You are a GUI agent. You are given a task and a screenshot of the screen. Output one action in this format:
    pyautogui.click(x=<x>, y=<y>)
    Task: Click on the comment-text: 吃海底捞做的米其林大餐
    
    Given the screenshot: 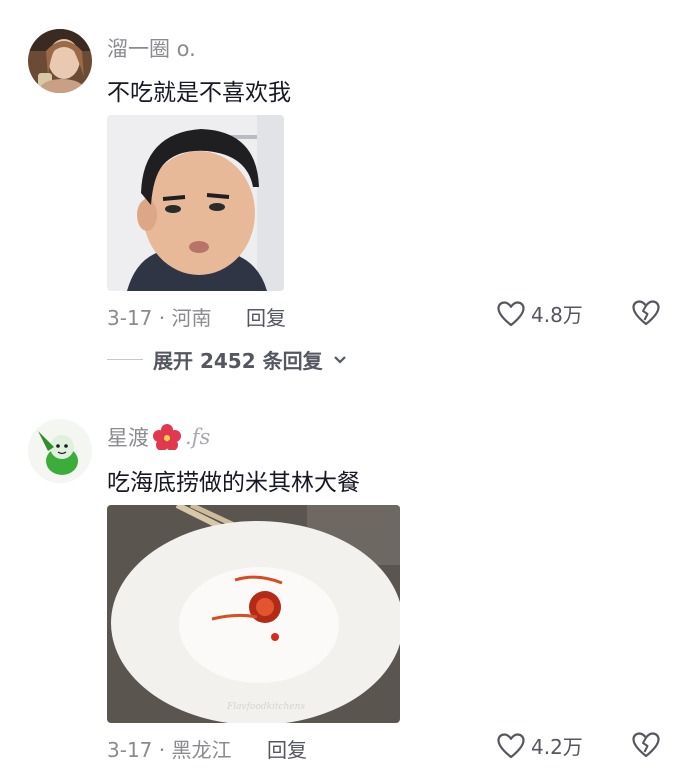 What is the action you would take?
    pyautogui.click(x=233, y=483)
    